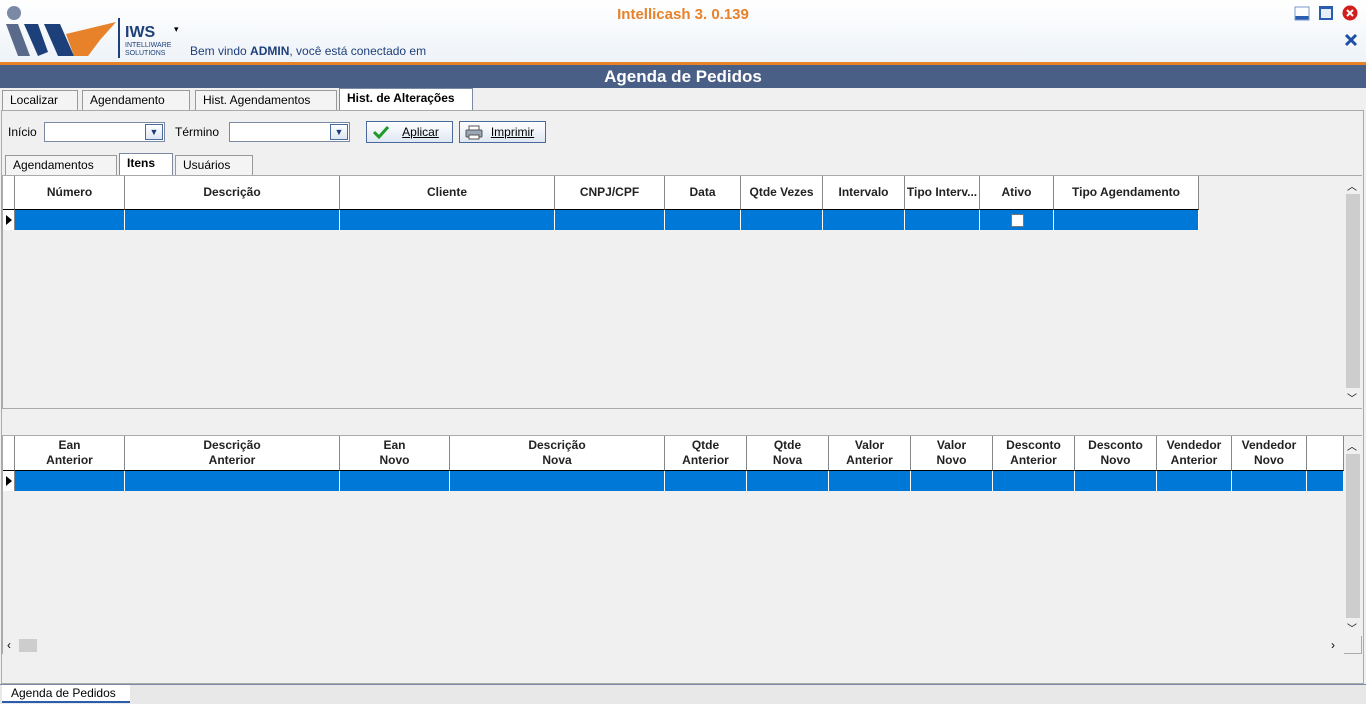 The width and height of the screenshot is (1366, 704). I want to click on tab-hist-alteracoes: Hist. de Alterações, so click(406, 99).